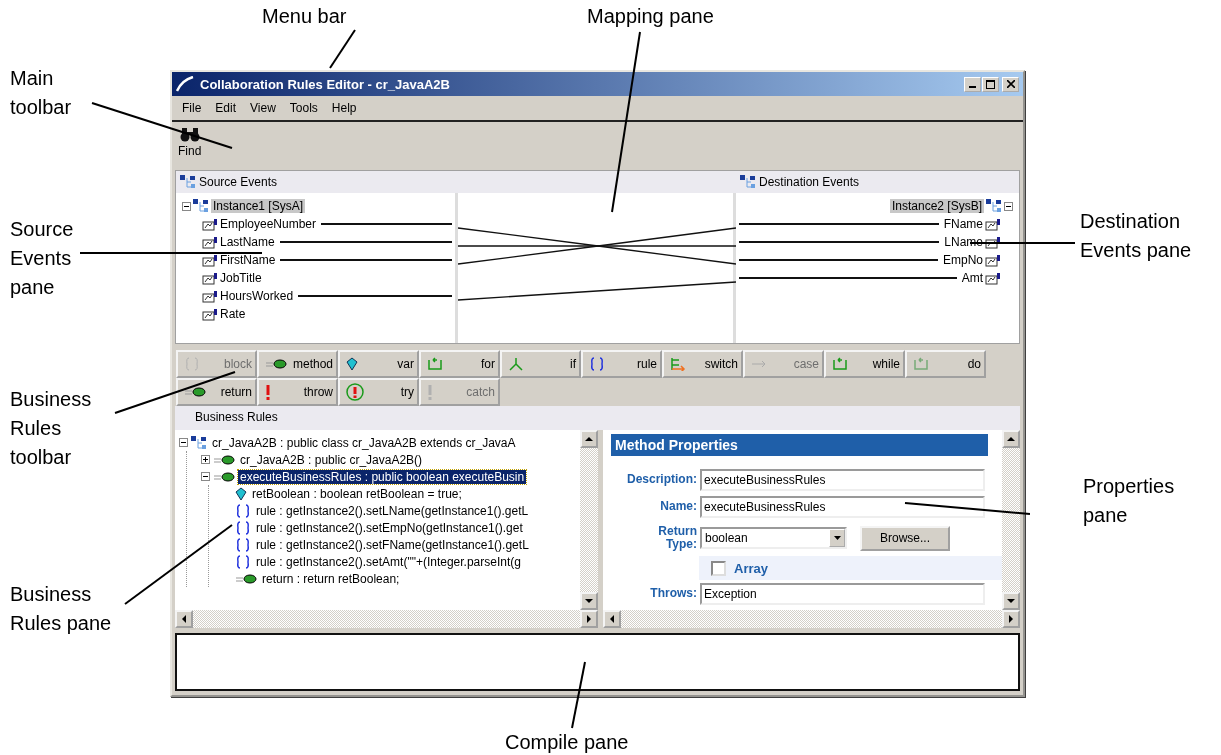 The width and height of the screenshot is (1221, 755). What do you see at coordinates (192, 108) in the screenshot?
I see `menu-item: File` at bounding box center [192, 108].